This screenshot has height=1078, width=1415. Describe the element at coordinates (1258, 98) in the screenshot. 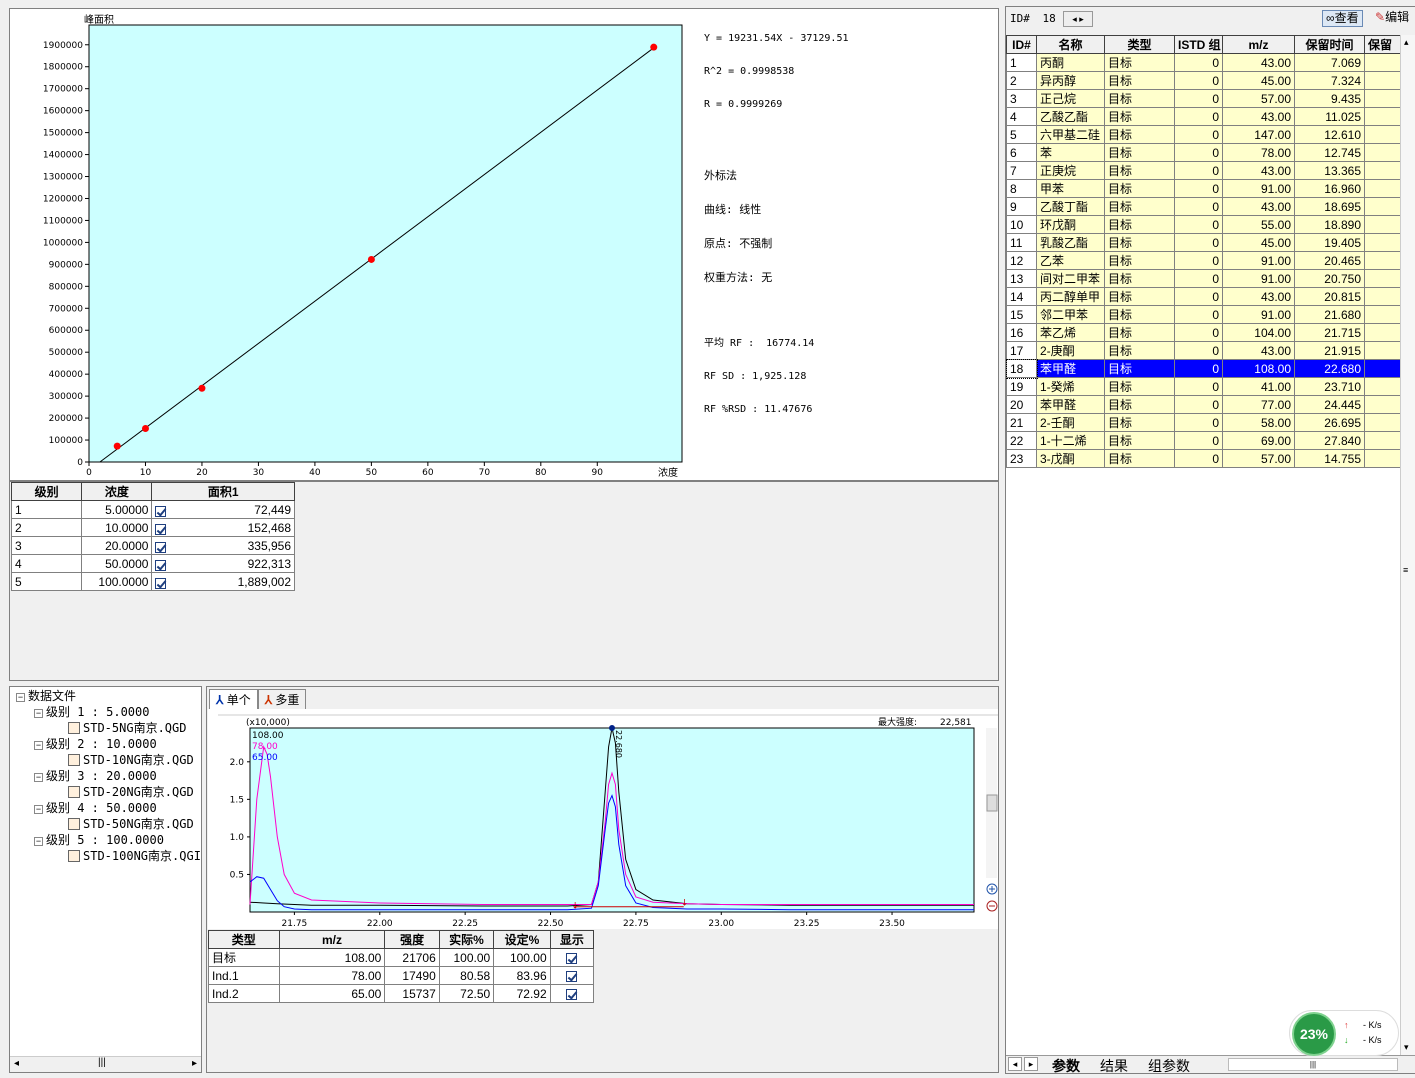

I see `compound-mz: 57.00` at that location.